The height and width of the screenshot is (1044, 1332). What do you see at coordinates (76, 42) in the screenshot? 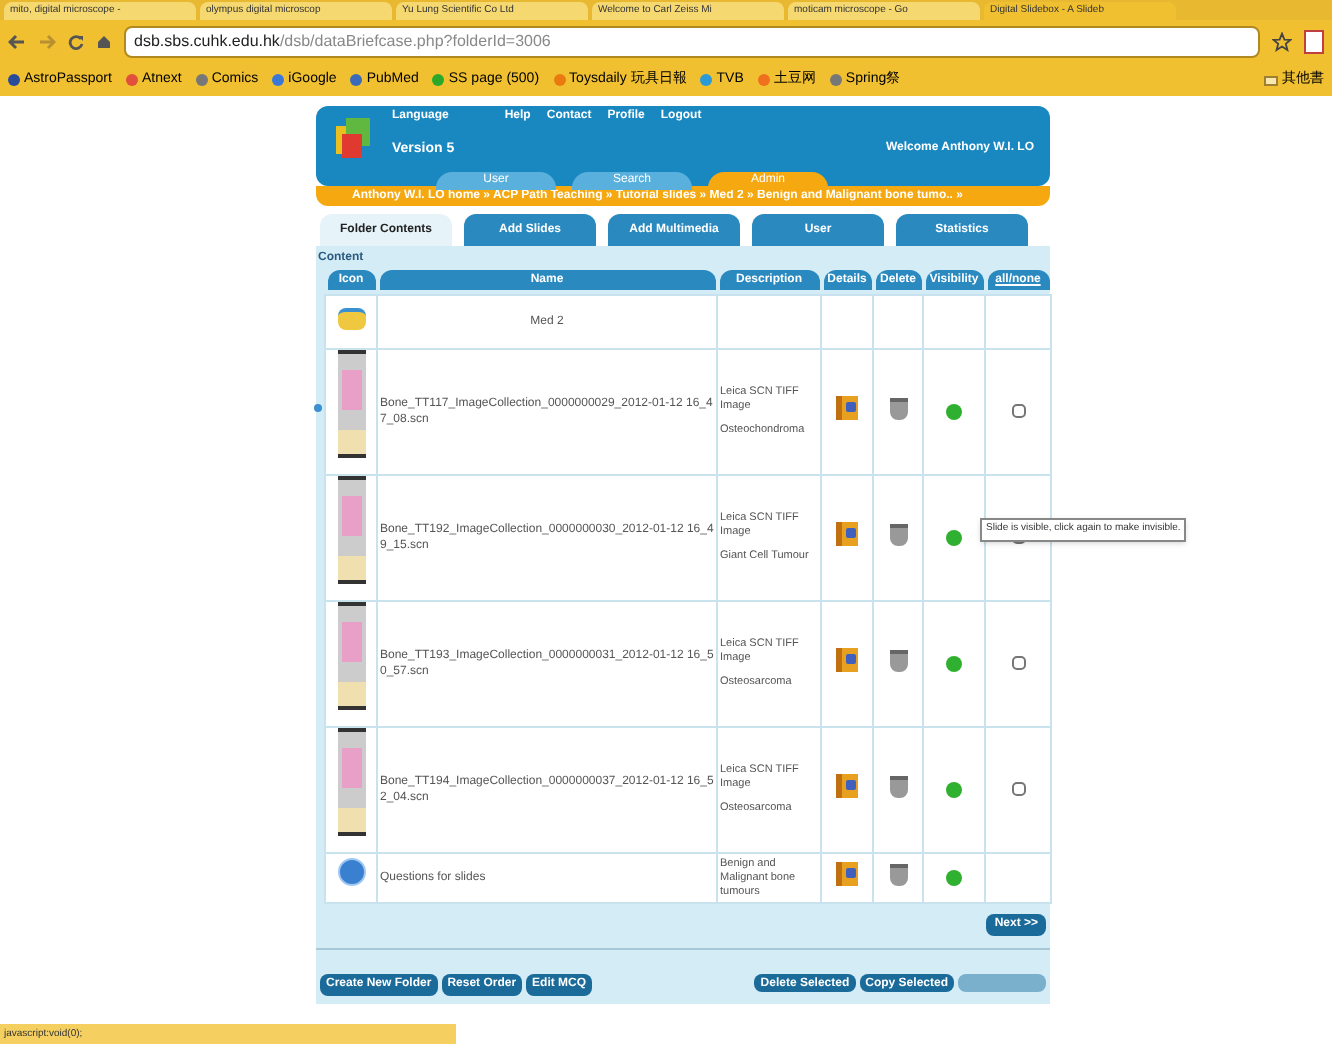
I see `reload-icon` at bounding box center [76, 42].